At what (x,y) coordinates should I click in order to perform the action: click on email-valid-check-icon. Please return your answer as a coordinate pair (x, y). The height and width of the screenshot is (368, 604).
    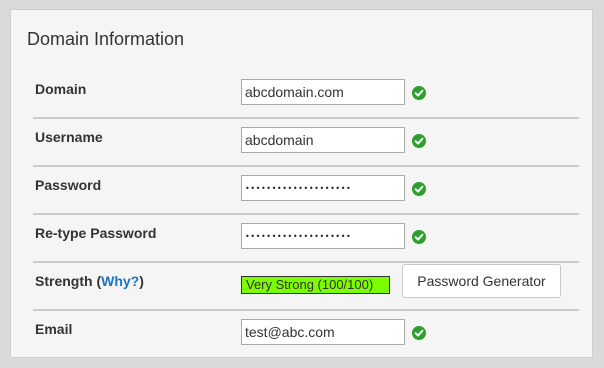
    Looking at the image, I should click on (419, 333).